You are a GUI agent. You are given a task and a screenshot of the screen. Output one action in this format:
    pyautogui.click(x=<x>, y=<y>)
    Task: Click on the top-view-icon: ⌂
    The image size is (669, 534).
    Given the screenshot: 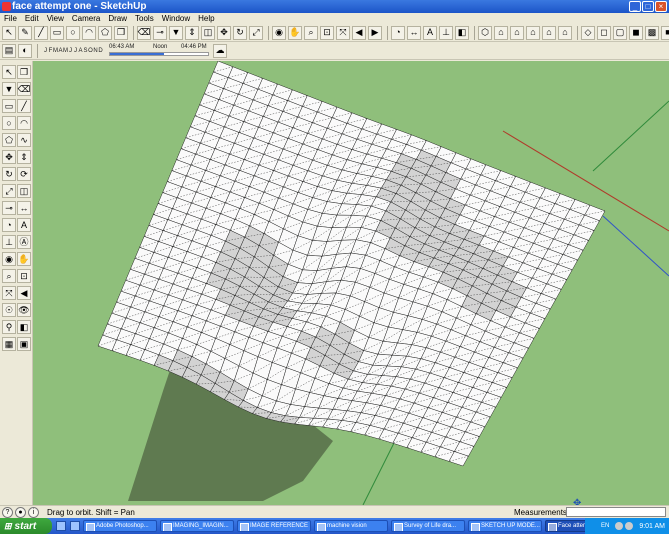 What is the action you would take?
    pyautogui.click(x=501, y=32)
    